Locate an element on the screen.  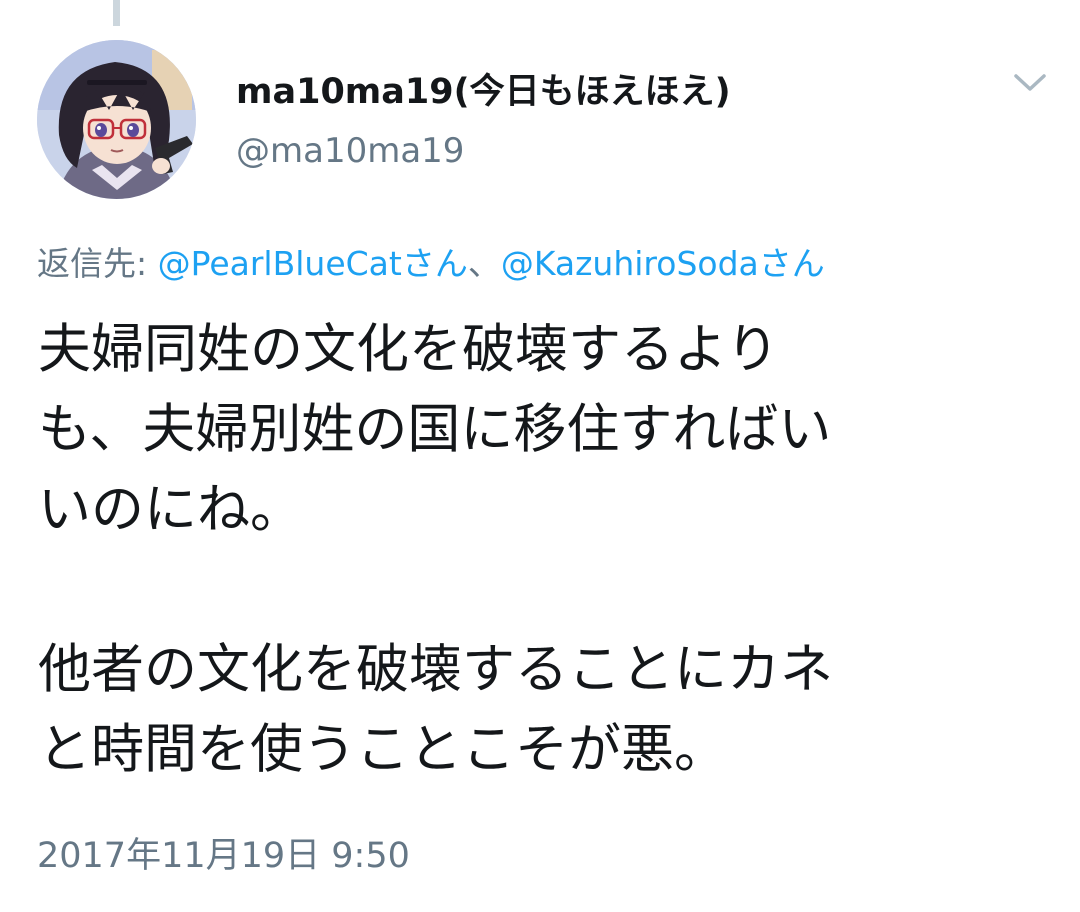
mention-link-kazuhirosoda: @KazuhiroSodaさん is located at coordinates (663, 263).